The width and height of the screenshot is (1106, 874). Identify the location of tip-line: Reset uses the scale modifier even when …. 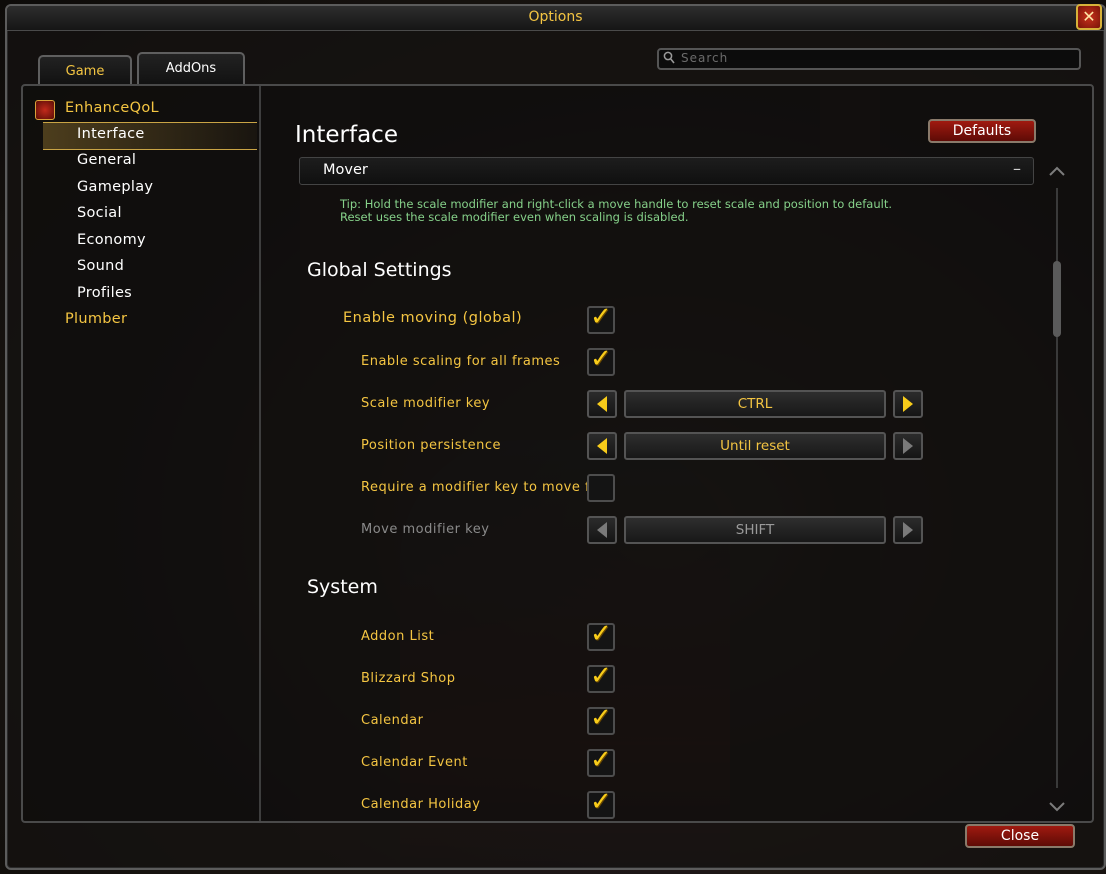
(514, 217).